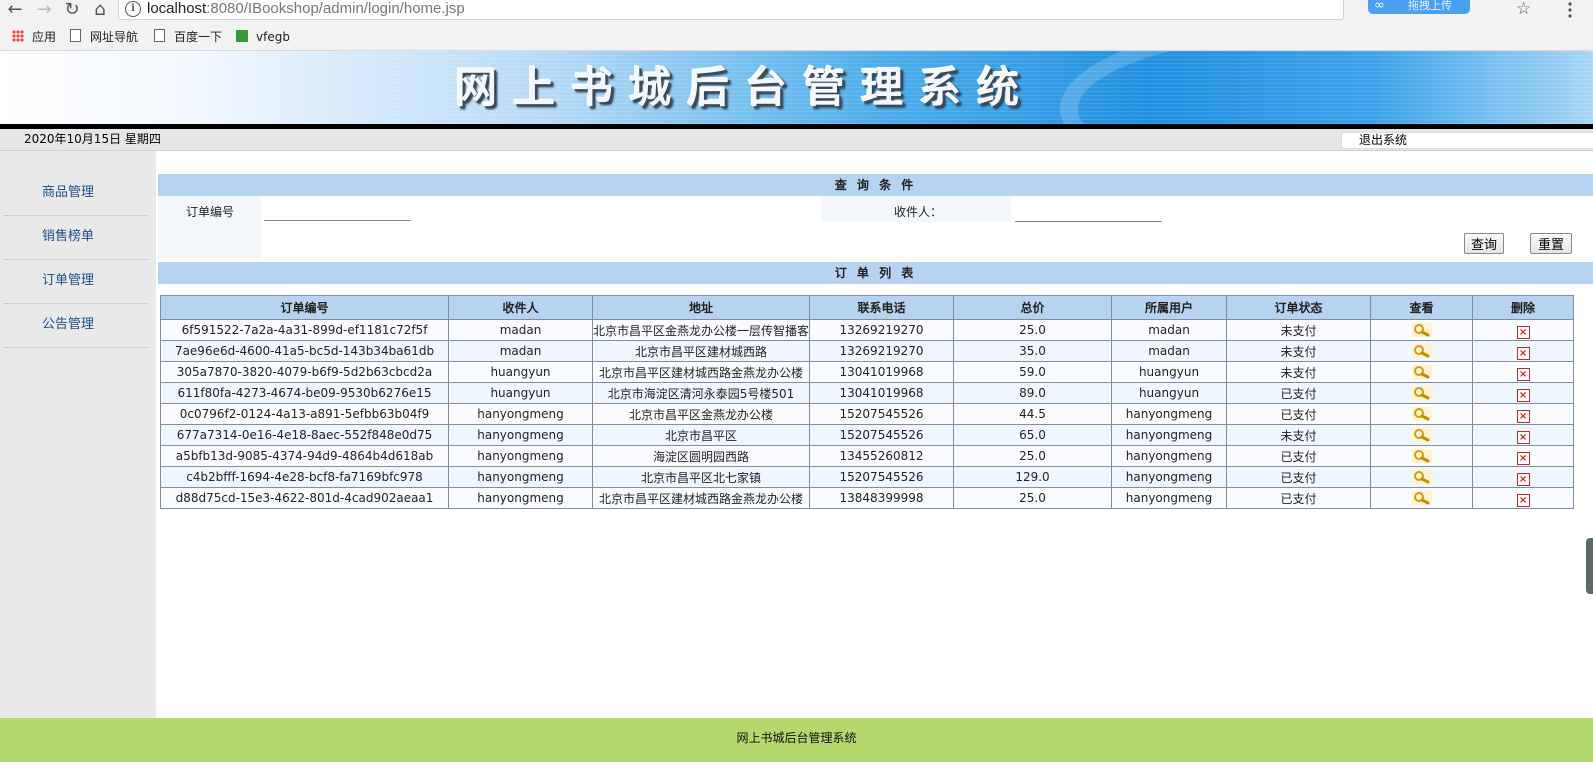  What do you see at coordinates (882, 435) in the screenshot?
I see `cell-phone: 15207545526` at bounding box center [882, 435].